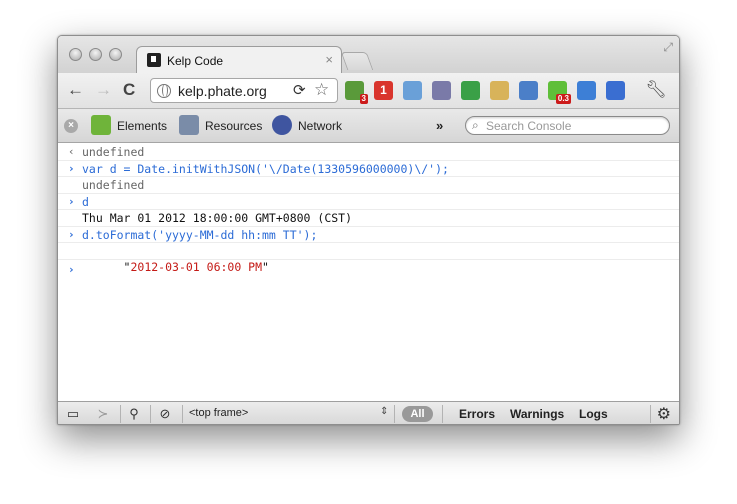 This screenshot has height=504, width=737. What do you see at coordinates (95, 54) in the screenshot?
I see `minimize-window-button` at bounding box center [95, 54].